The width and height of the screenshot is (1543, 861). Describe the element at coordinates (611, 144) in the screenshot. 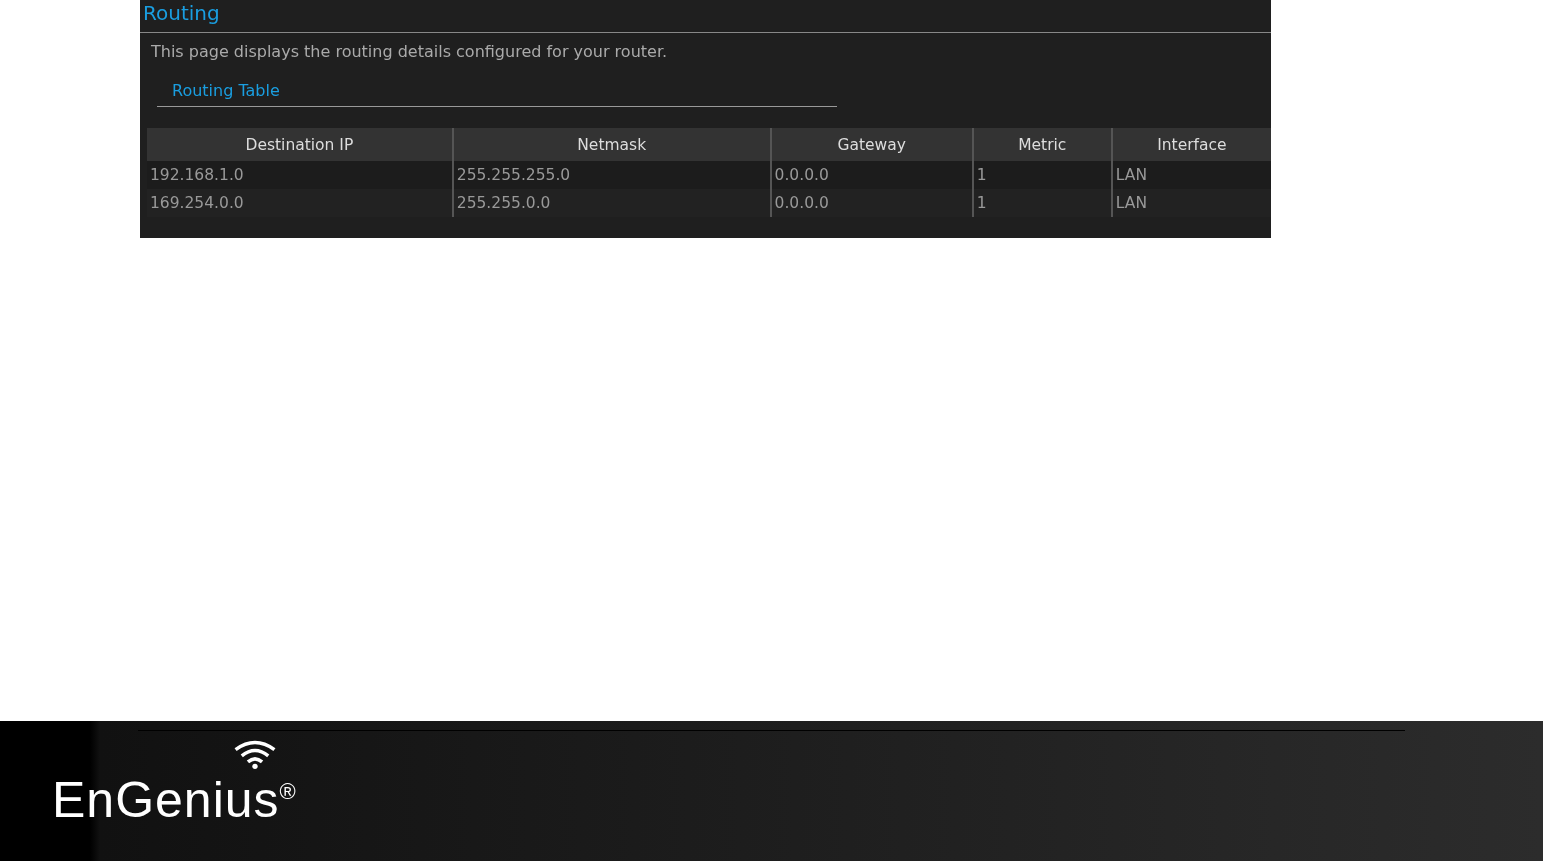

I see `column-header: Netmask` at that location.